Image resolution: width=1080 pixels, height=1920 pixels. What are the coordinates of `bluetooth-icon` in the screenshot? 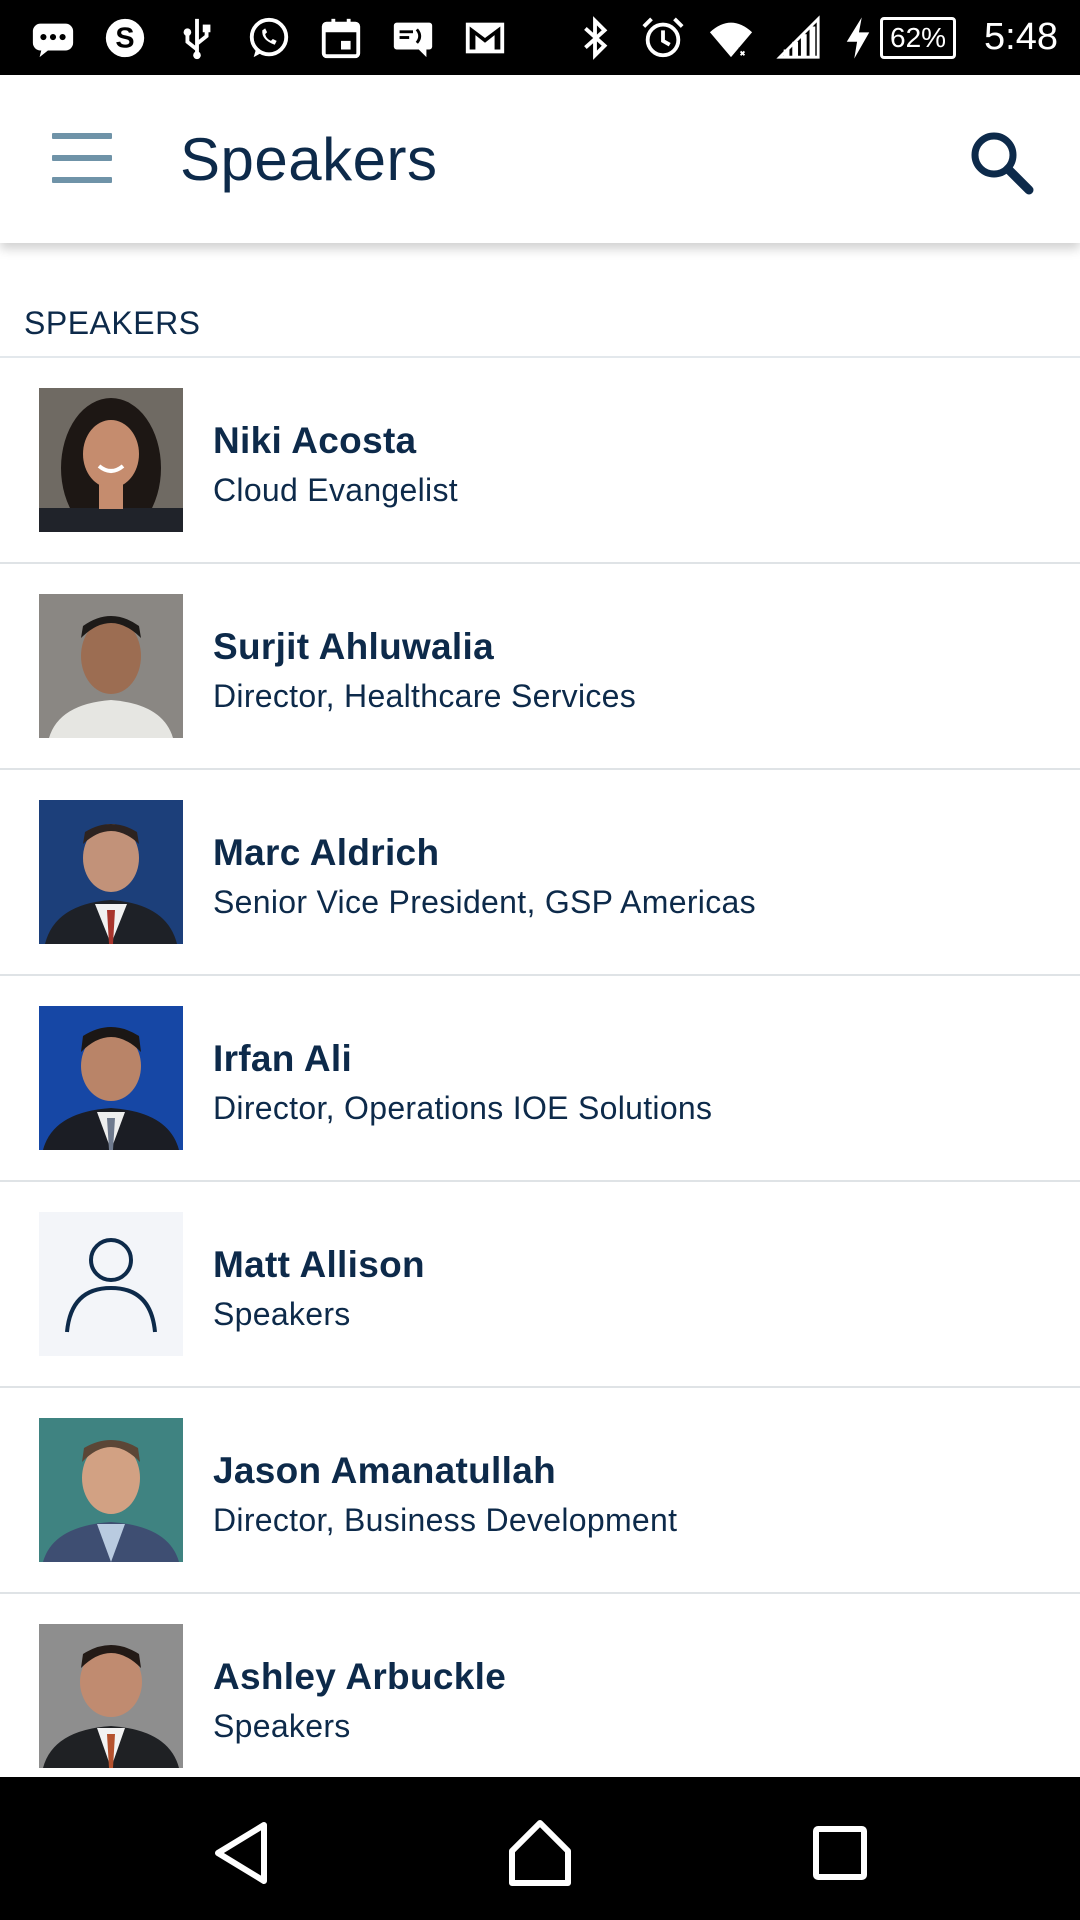 It's located at (595, 38).